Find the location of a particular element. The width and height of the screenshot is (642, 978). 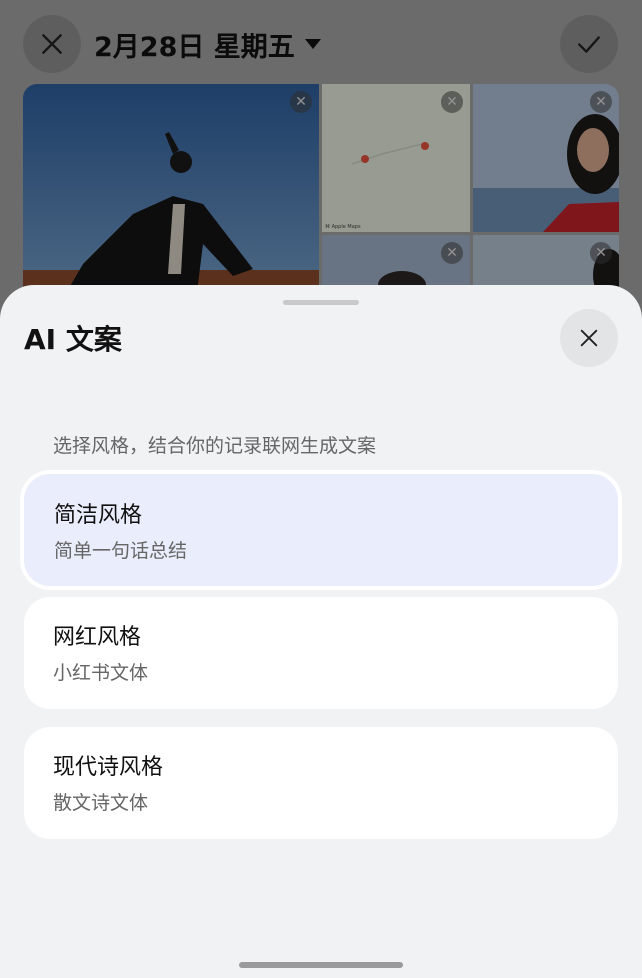

sheet-close-button is located at coordinates (589, 338).